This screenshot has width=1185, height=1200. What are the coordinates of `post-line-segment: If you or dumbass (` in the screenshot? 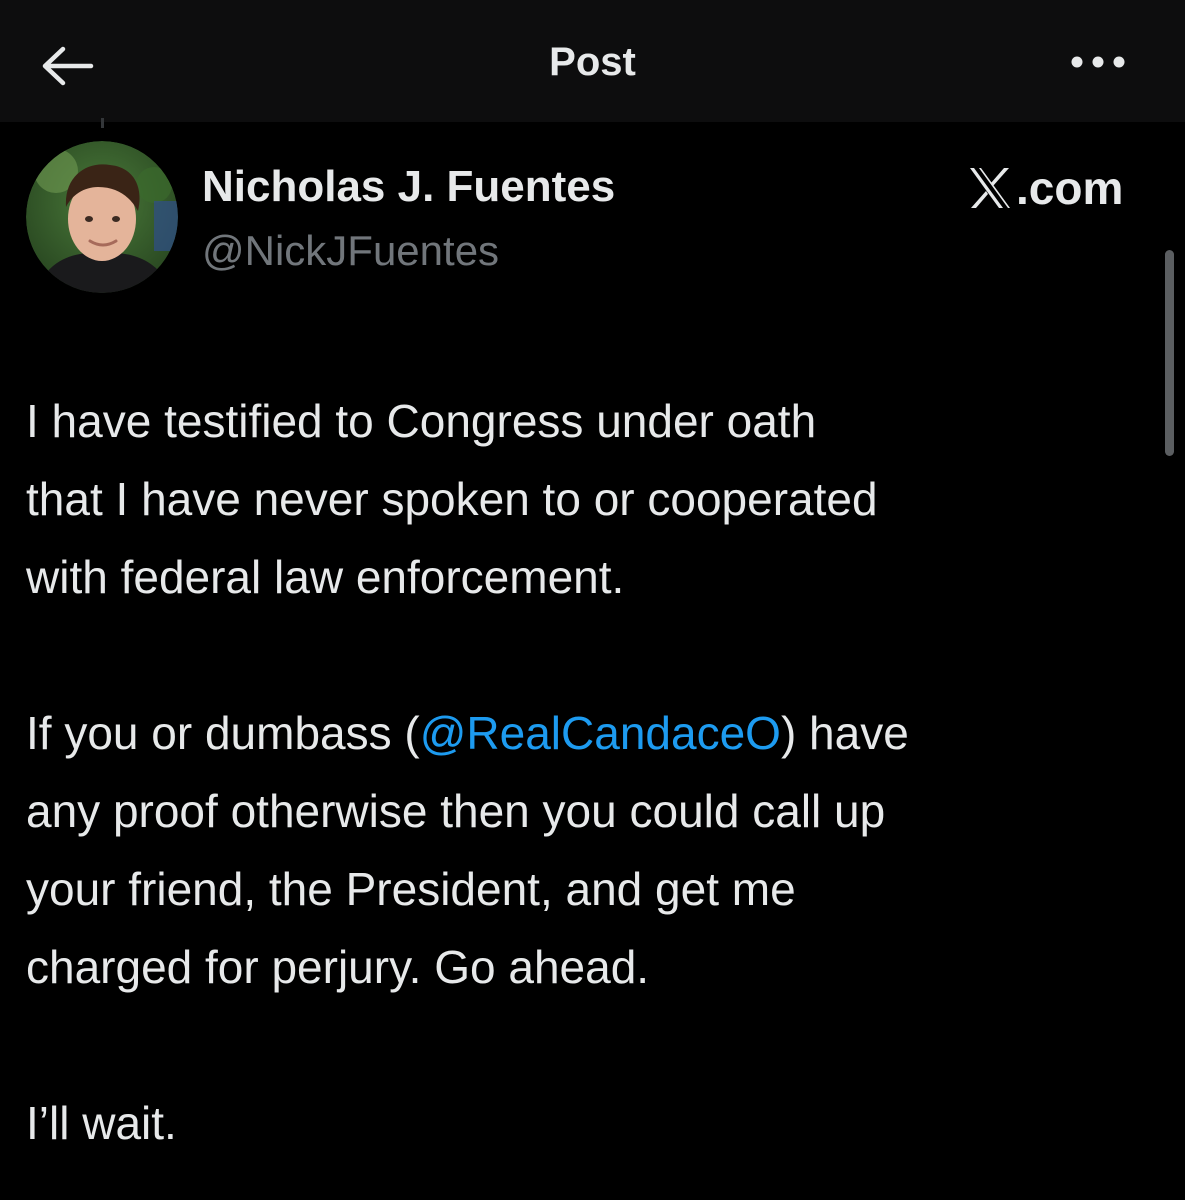 It's located at (223, 733).